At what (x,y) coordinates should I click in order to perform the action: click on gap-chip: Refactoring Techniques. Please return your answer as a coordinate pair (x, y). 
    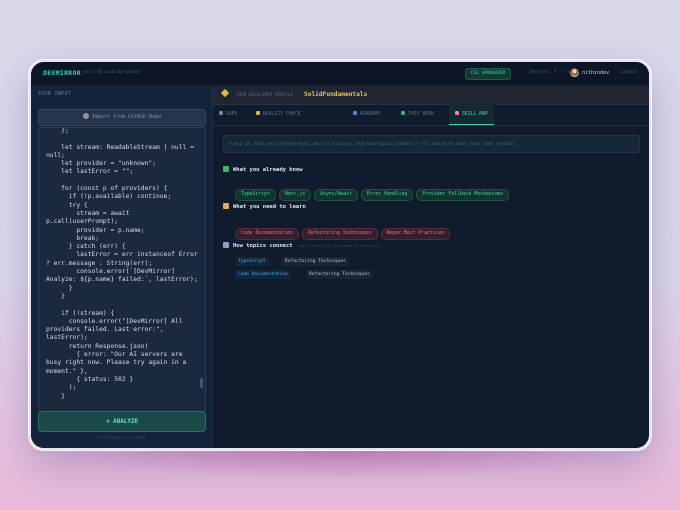
    Looking at the image, I should click on (339, 234).